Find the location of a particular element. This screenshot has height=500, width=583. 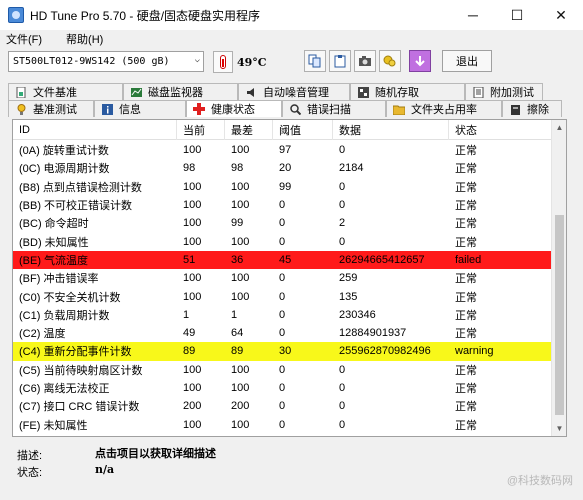

tab-health: 健康状态 is located at coordinates (234, 108).